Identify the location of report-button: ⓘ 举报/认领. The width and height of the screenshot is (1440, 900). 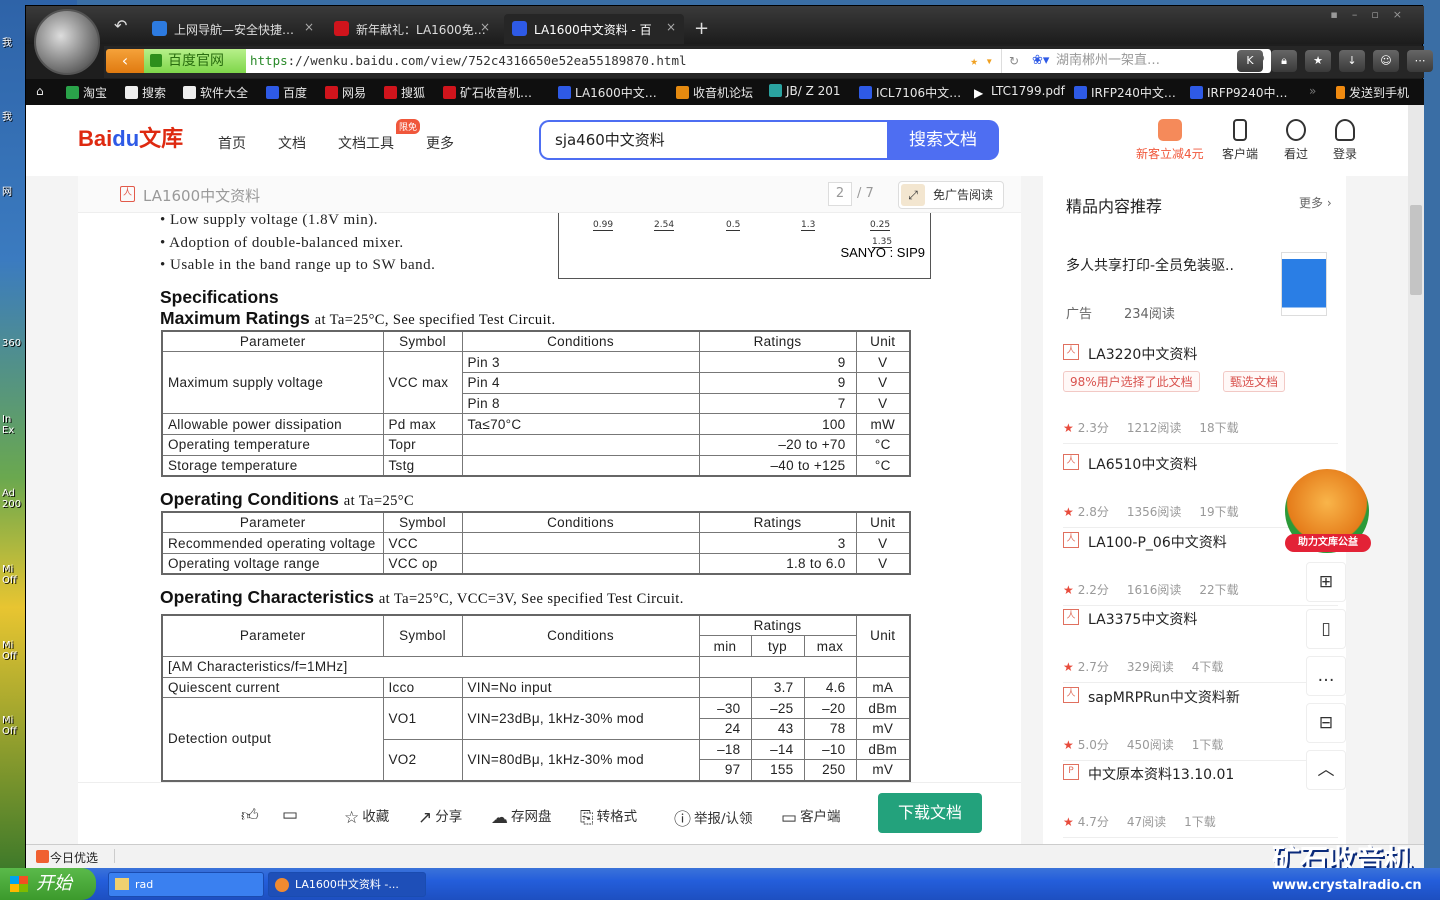
(713, 817).